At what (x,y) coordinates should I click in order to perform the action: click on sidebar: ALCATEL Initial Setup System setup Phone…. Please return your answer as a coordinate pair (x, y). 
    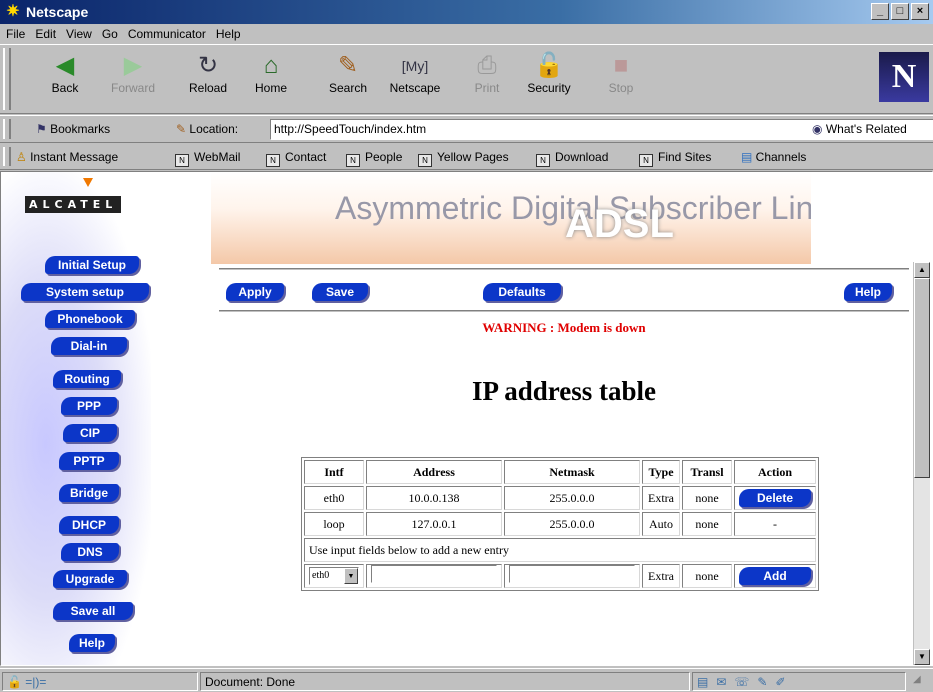
    Looking at the image, I should click on (76, 418).